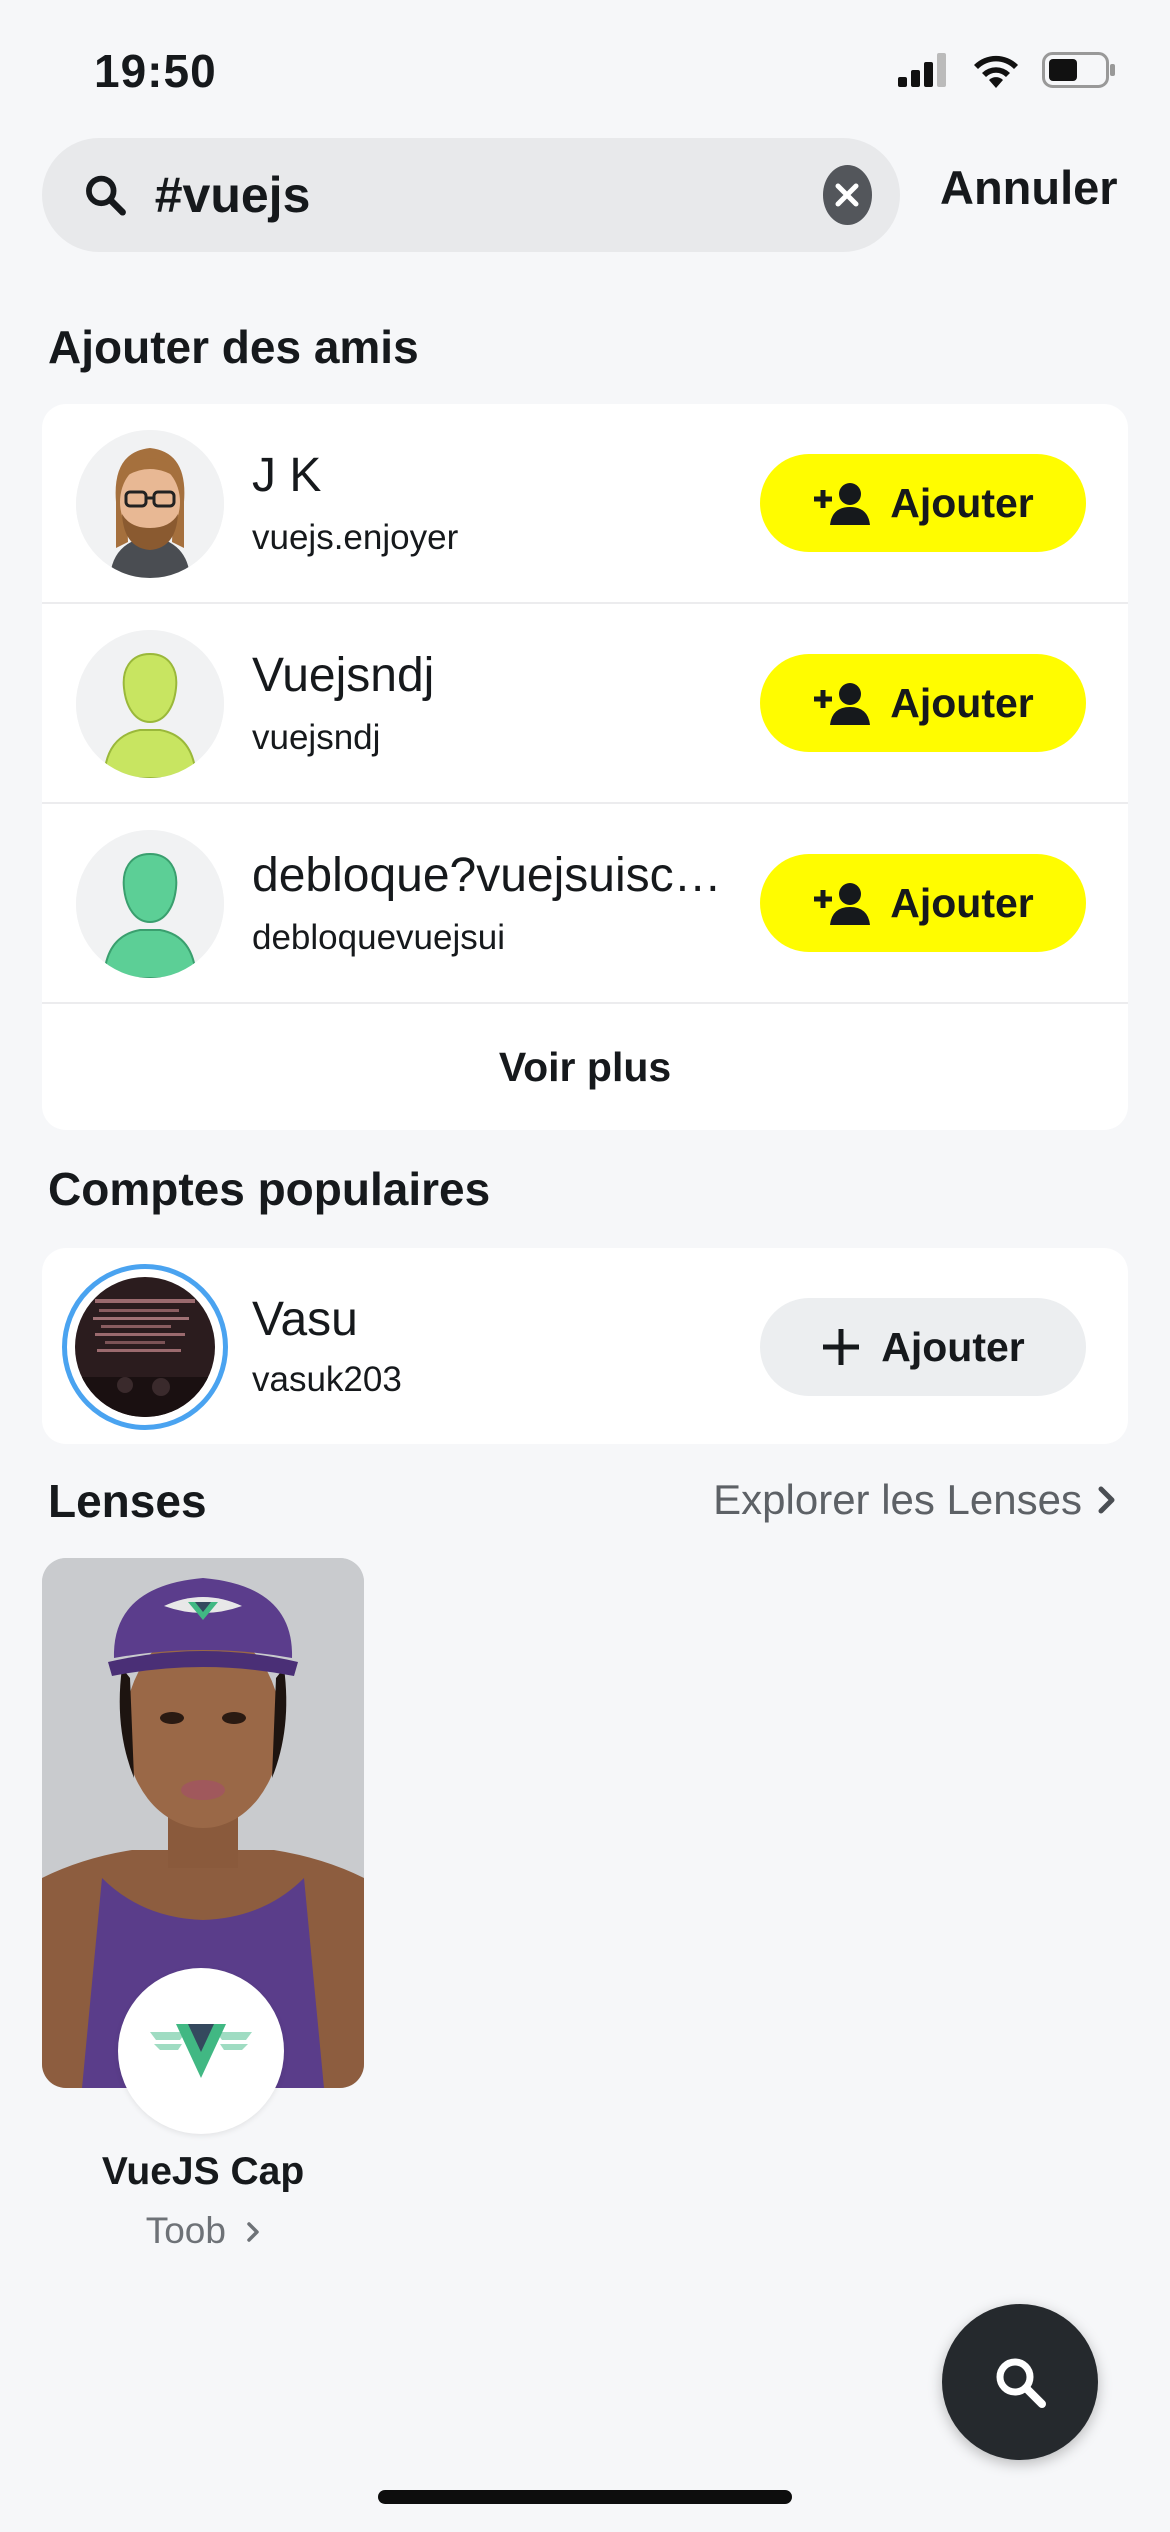  What do you see at coordinates (897, 1499) in the screenshot?
I see `explore-lenses-label: Explorer les Lenses` at bounding box center [897, 1499].